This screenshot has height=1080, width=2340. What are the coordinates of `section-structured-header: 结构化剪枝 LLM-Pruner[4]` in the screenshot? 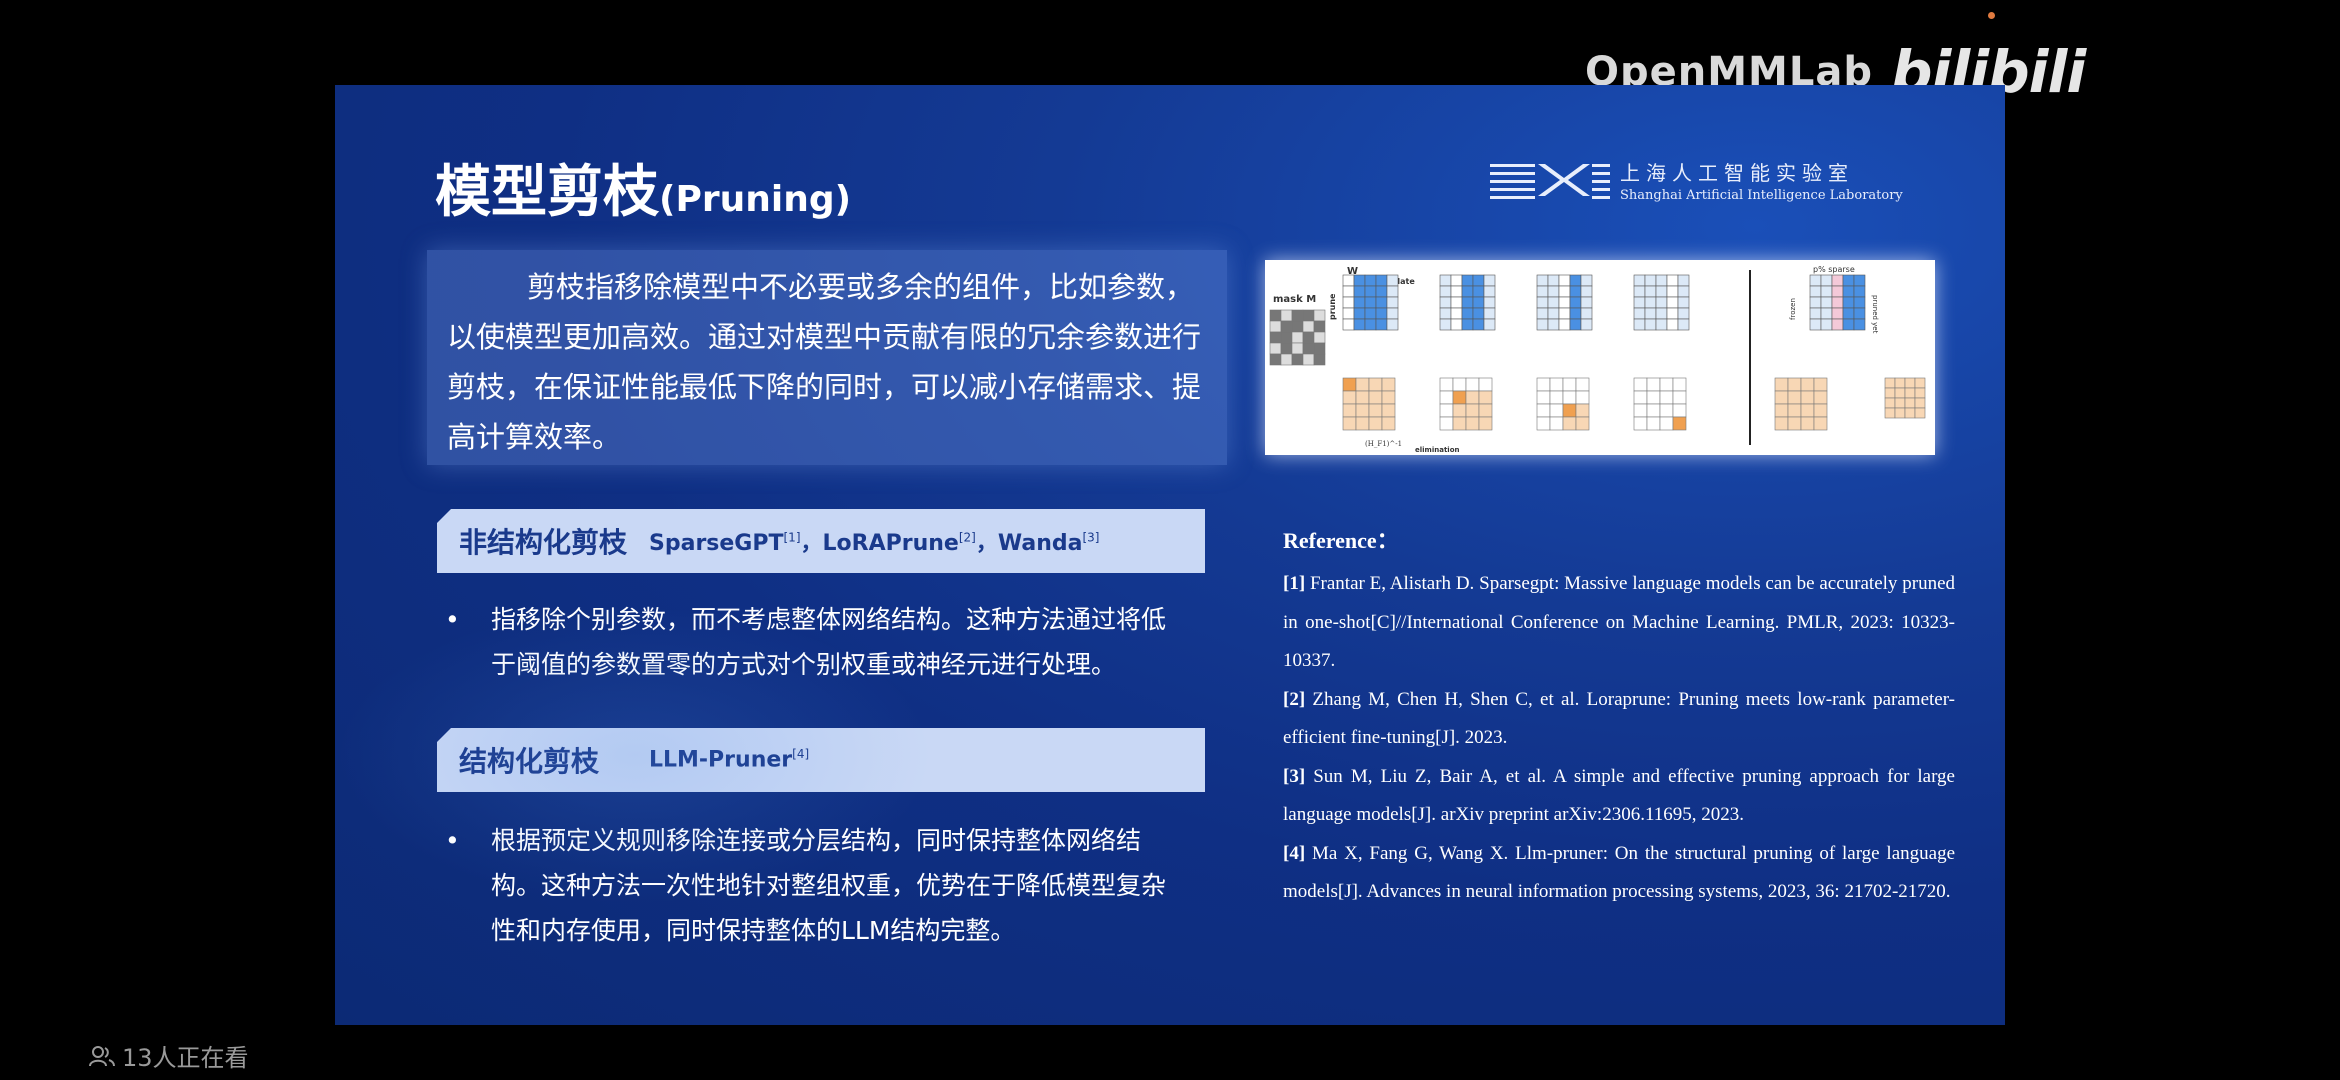 It's located at (821, 760).